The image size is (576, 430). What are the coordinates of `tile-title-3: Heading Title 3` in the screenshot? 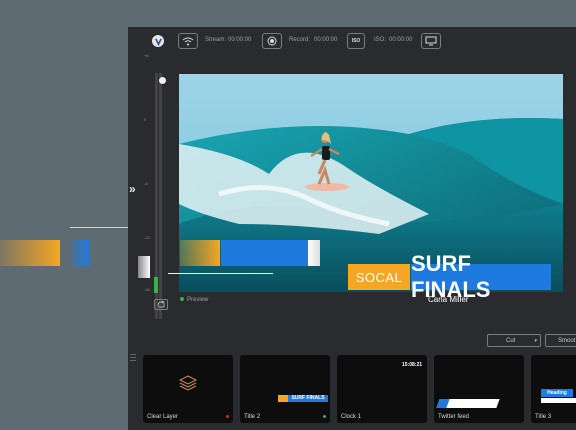 It's located at (553, 389).